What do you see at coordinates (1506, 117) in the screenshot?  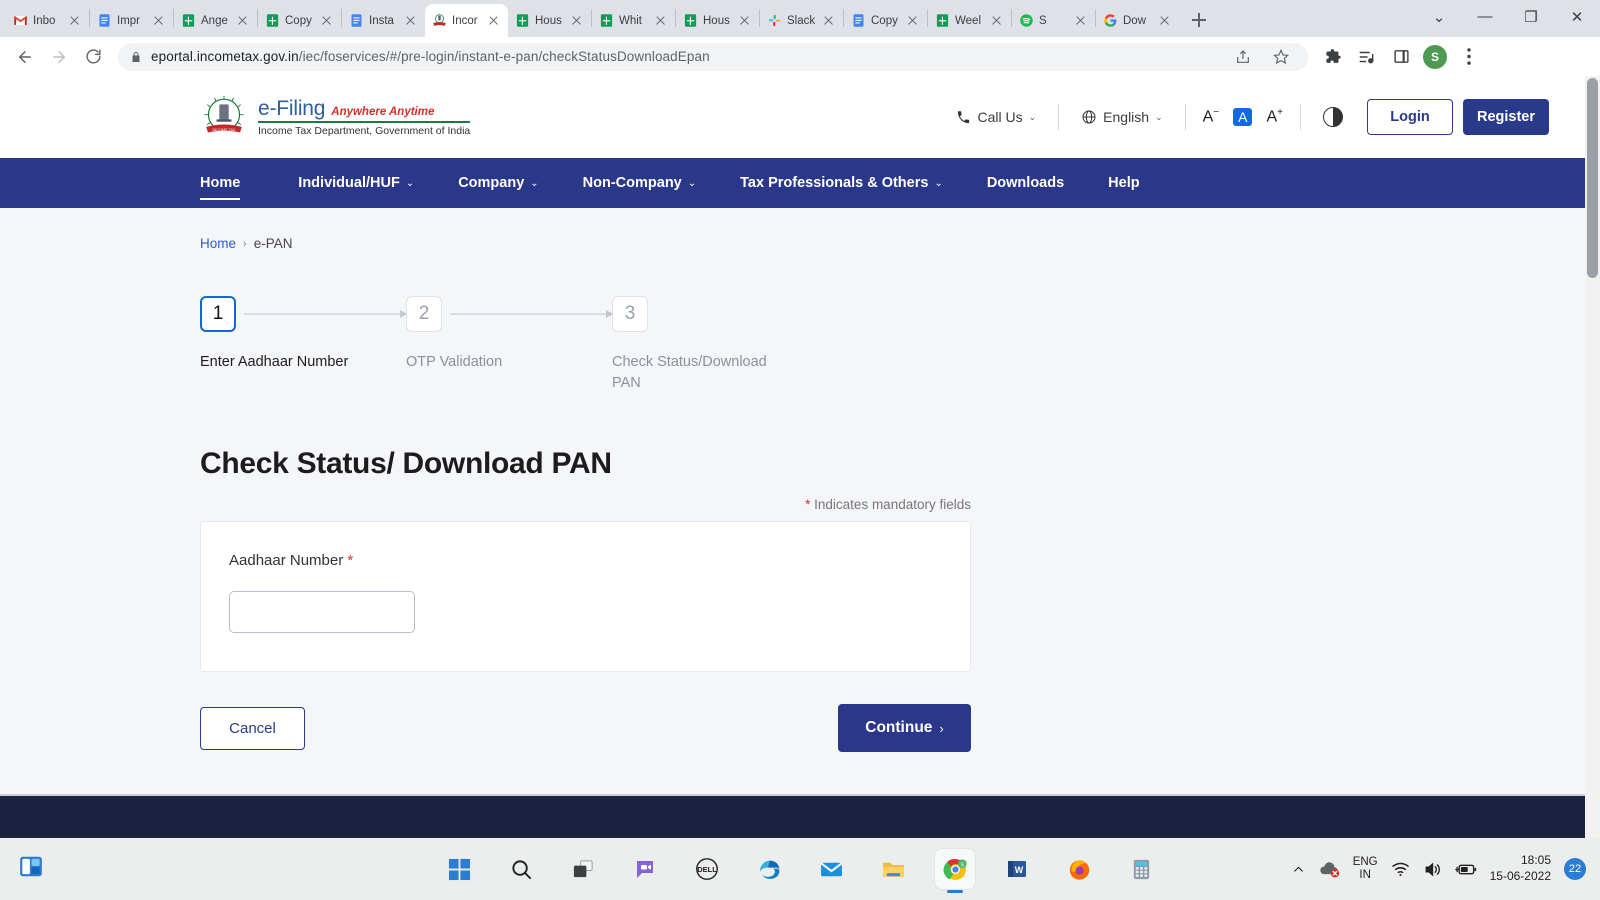 I see `register-button: Register` at bounding box center [1506, 117].